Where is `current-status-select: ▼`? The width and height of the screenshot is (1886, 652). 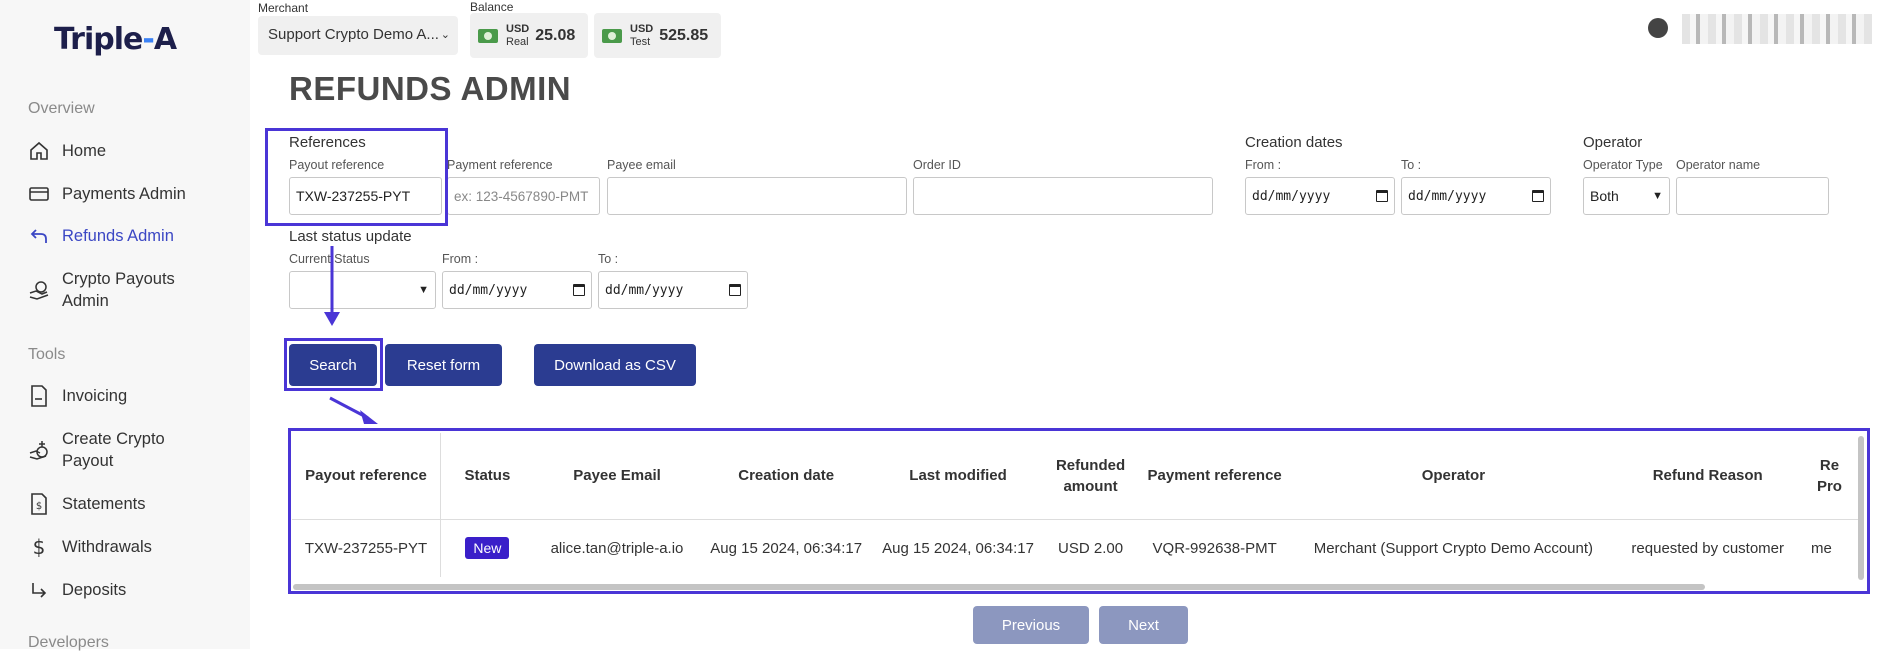 current-status-select: ▼ is located at coordinates (362, 290).